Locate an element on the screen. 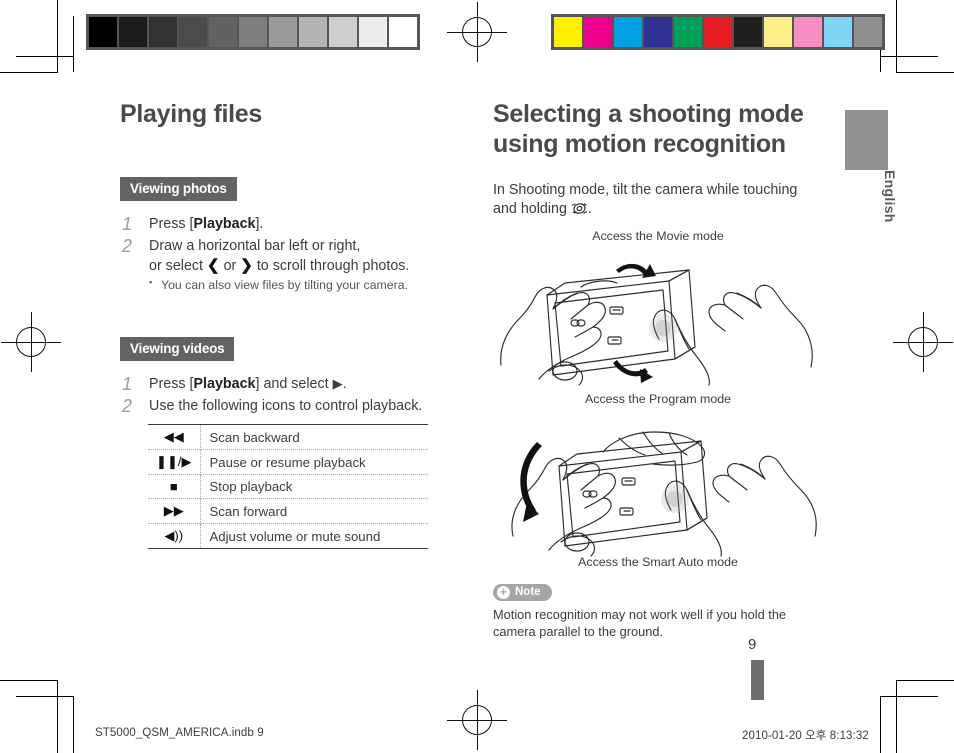  scan-forward-icon: ▶▶ is located at coordinates (174, 511).